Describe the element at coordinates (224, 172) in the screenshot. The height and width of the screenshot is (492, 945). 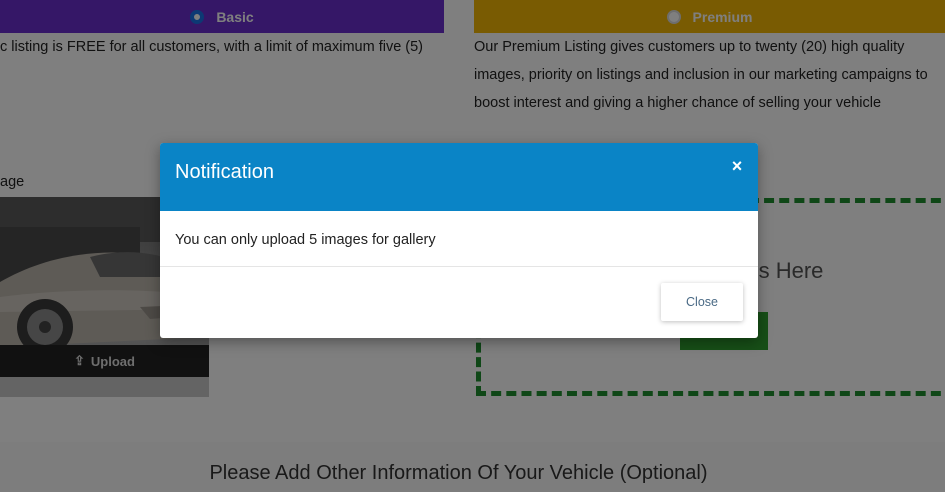
I see `modal-title: Notification` at that location.